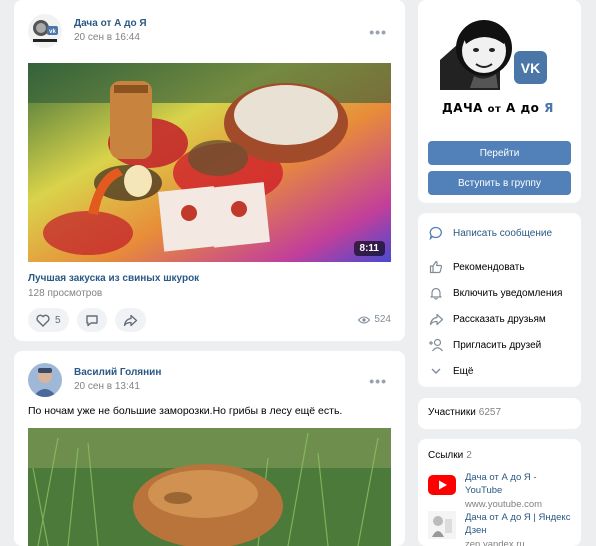 This screenshot has height=546, width=596. Describe the element at coordinates (523, 108) in the screenshot. I see `logo-word-a-do: А до` at that location.